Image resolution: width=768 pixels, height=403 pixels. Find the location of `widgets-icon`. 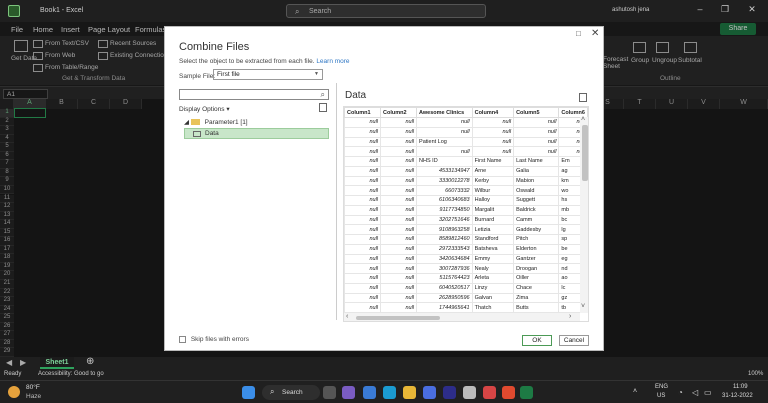

widgets-icon is located at coordinates (369, 392).